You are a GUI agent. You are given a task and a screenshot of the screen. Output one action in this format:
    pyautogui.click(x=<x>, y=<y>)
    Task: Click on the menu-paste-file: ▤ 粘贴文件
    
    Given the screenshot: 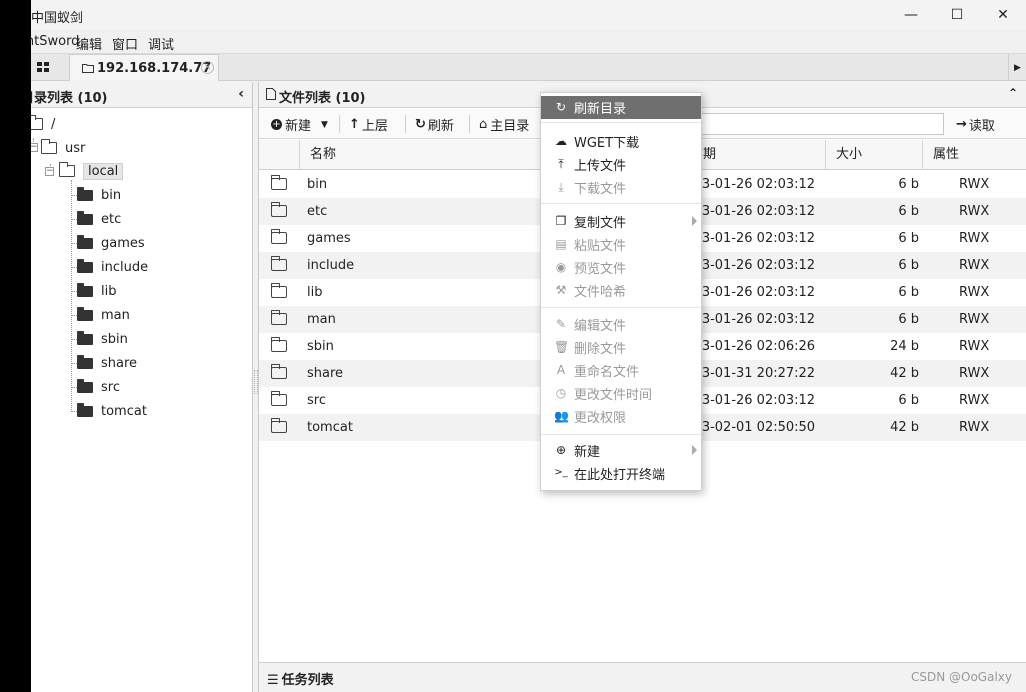 What is the action you would take?
    pyautogui.click(x=621, y=244)
    